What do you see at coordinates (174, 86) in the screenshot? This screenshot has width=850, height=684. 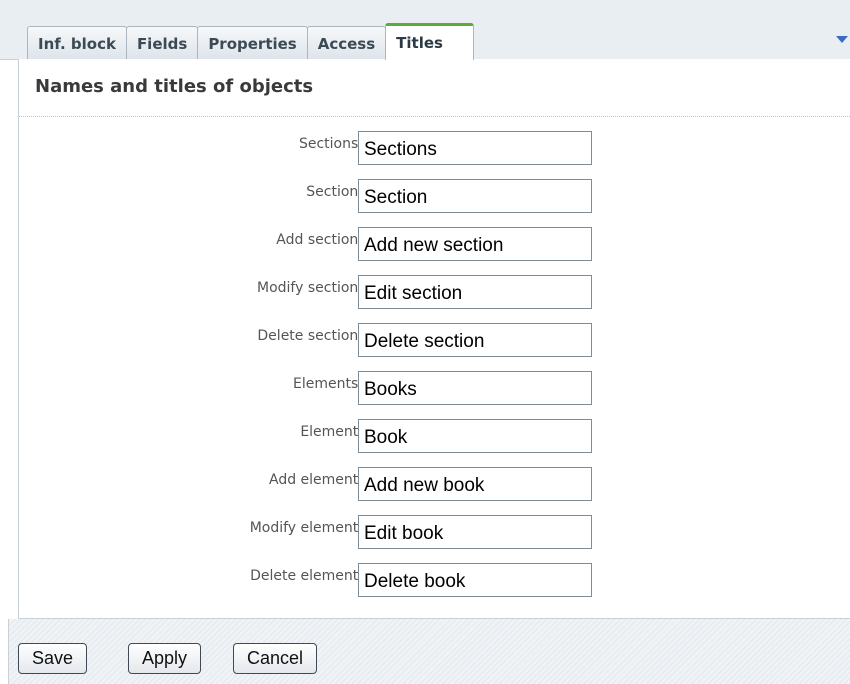 I see `panel-heading: Names and titles of objects` at bounding box center [174, 86].